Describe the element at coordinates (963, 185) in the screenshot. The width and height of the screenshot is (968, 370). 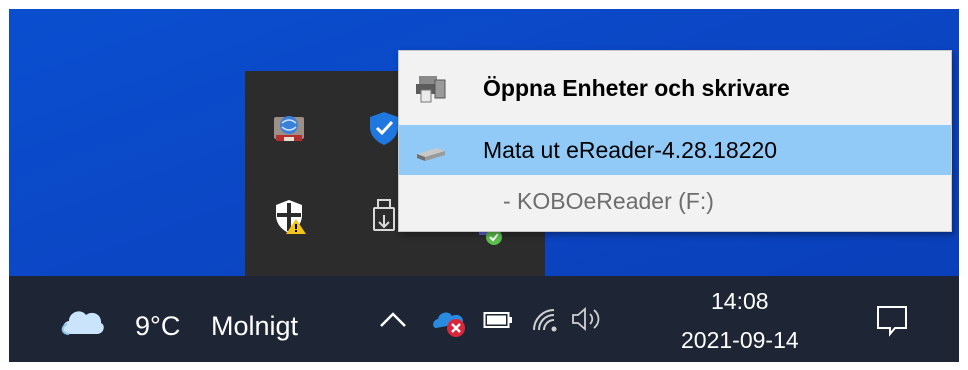
I see `frame-border-right` at that location.